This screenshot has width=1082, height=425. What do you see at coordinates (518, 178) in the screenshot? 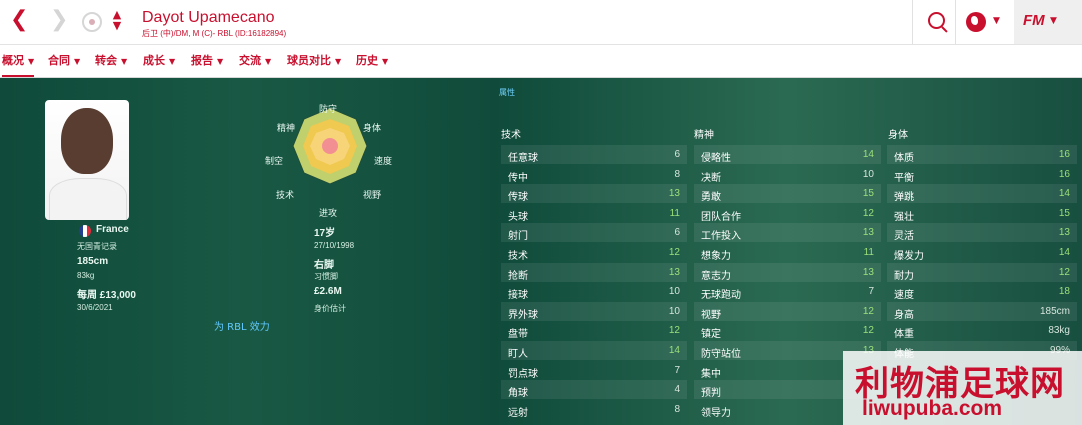
I see `attribute-name: 传中` at bounding box center [518, 178].